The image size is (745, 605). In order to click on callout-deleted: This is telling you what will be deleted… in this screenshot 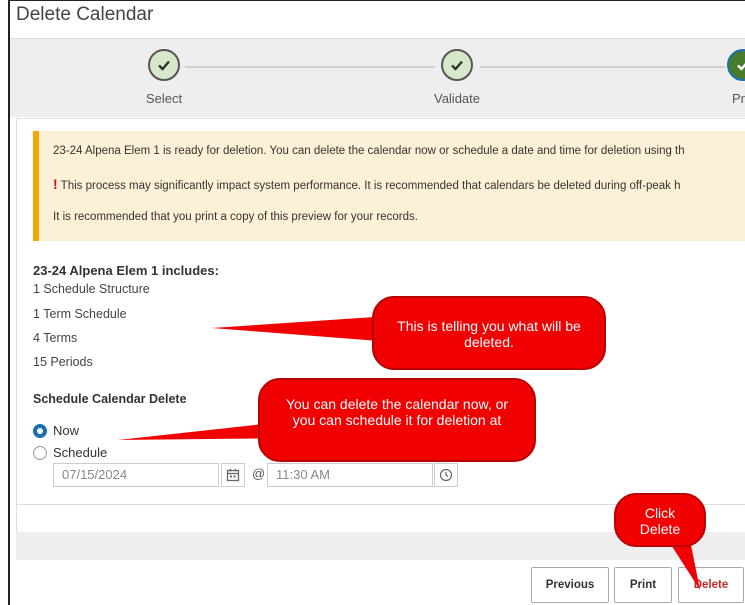, I will do `click(489, 333)`.